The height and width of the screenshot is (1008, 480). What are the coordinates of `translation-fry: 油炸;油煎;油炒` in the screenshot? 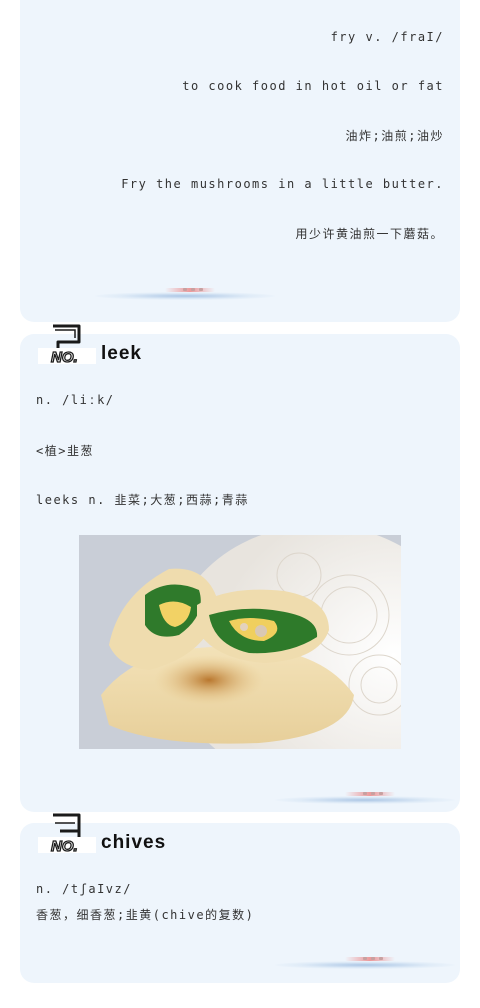 It's located at (394, 136).